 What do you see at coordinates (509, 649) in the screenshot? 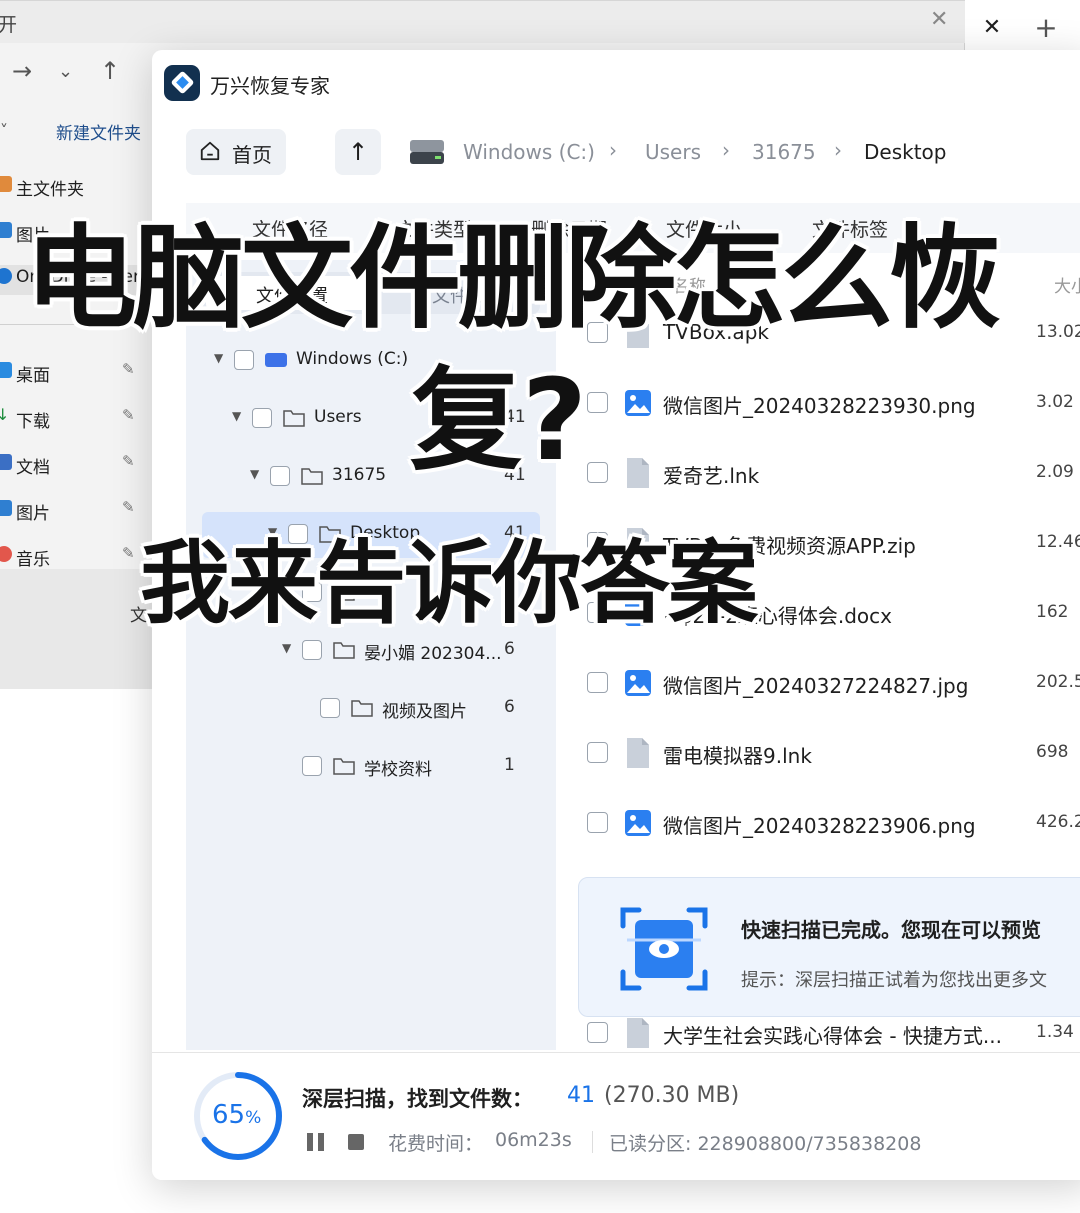
I see `tree-item-count: 6` at bounding box center [509, 649].